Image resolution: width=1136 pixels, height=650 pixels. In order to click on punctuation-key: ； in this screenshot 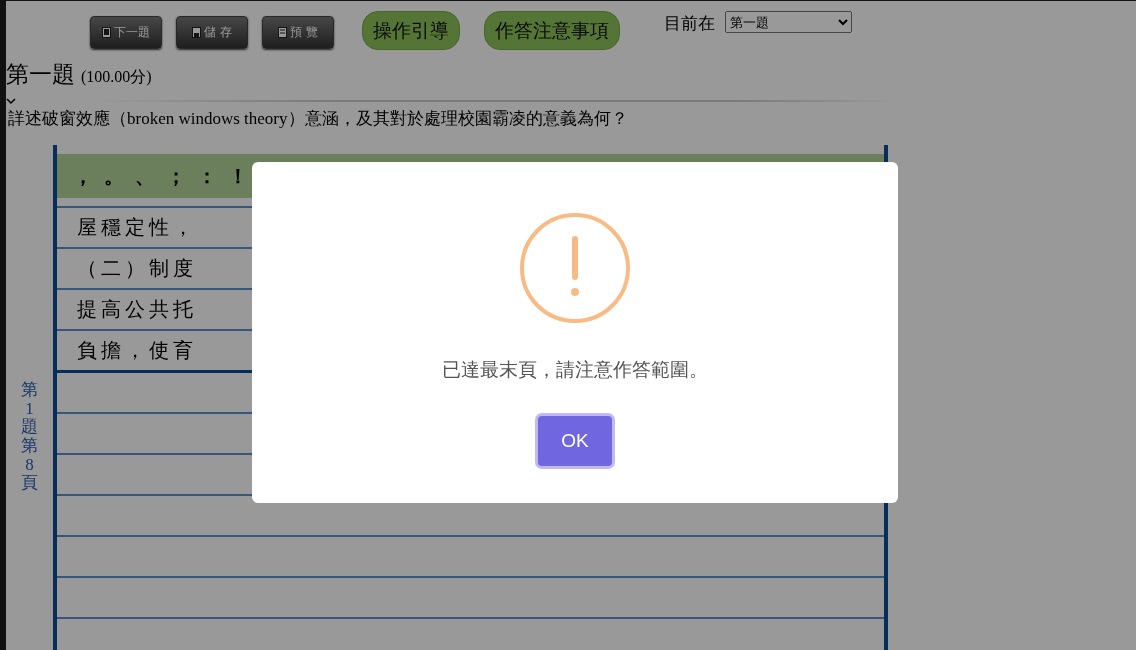, I will do `click(175, 176)`.